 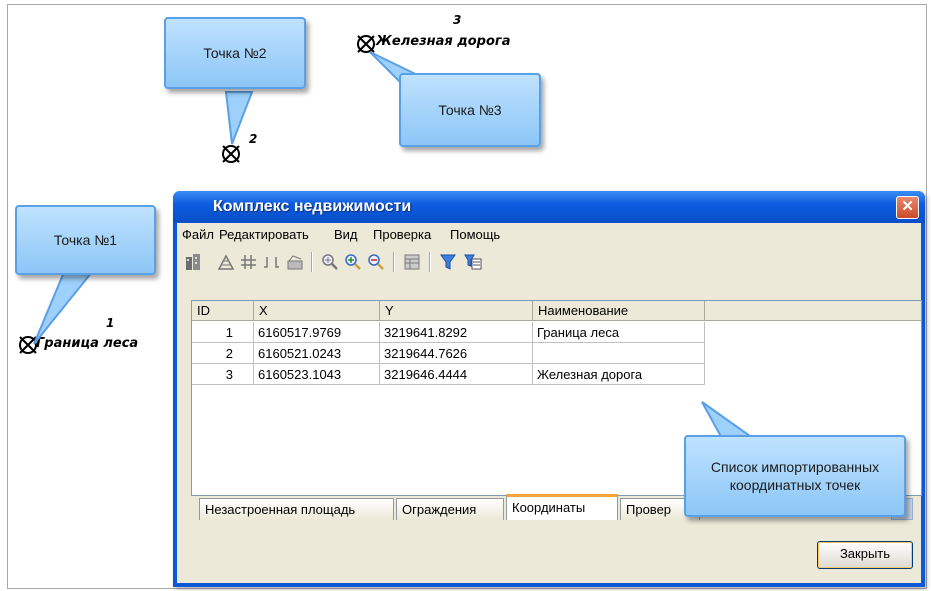 What do you see at coordinates (619, 353) in the screenshot?
I see `cell-name` at bounding box center [619, 353].